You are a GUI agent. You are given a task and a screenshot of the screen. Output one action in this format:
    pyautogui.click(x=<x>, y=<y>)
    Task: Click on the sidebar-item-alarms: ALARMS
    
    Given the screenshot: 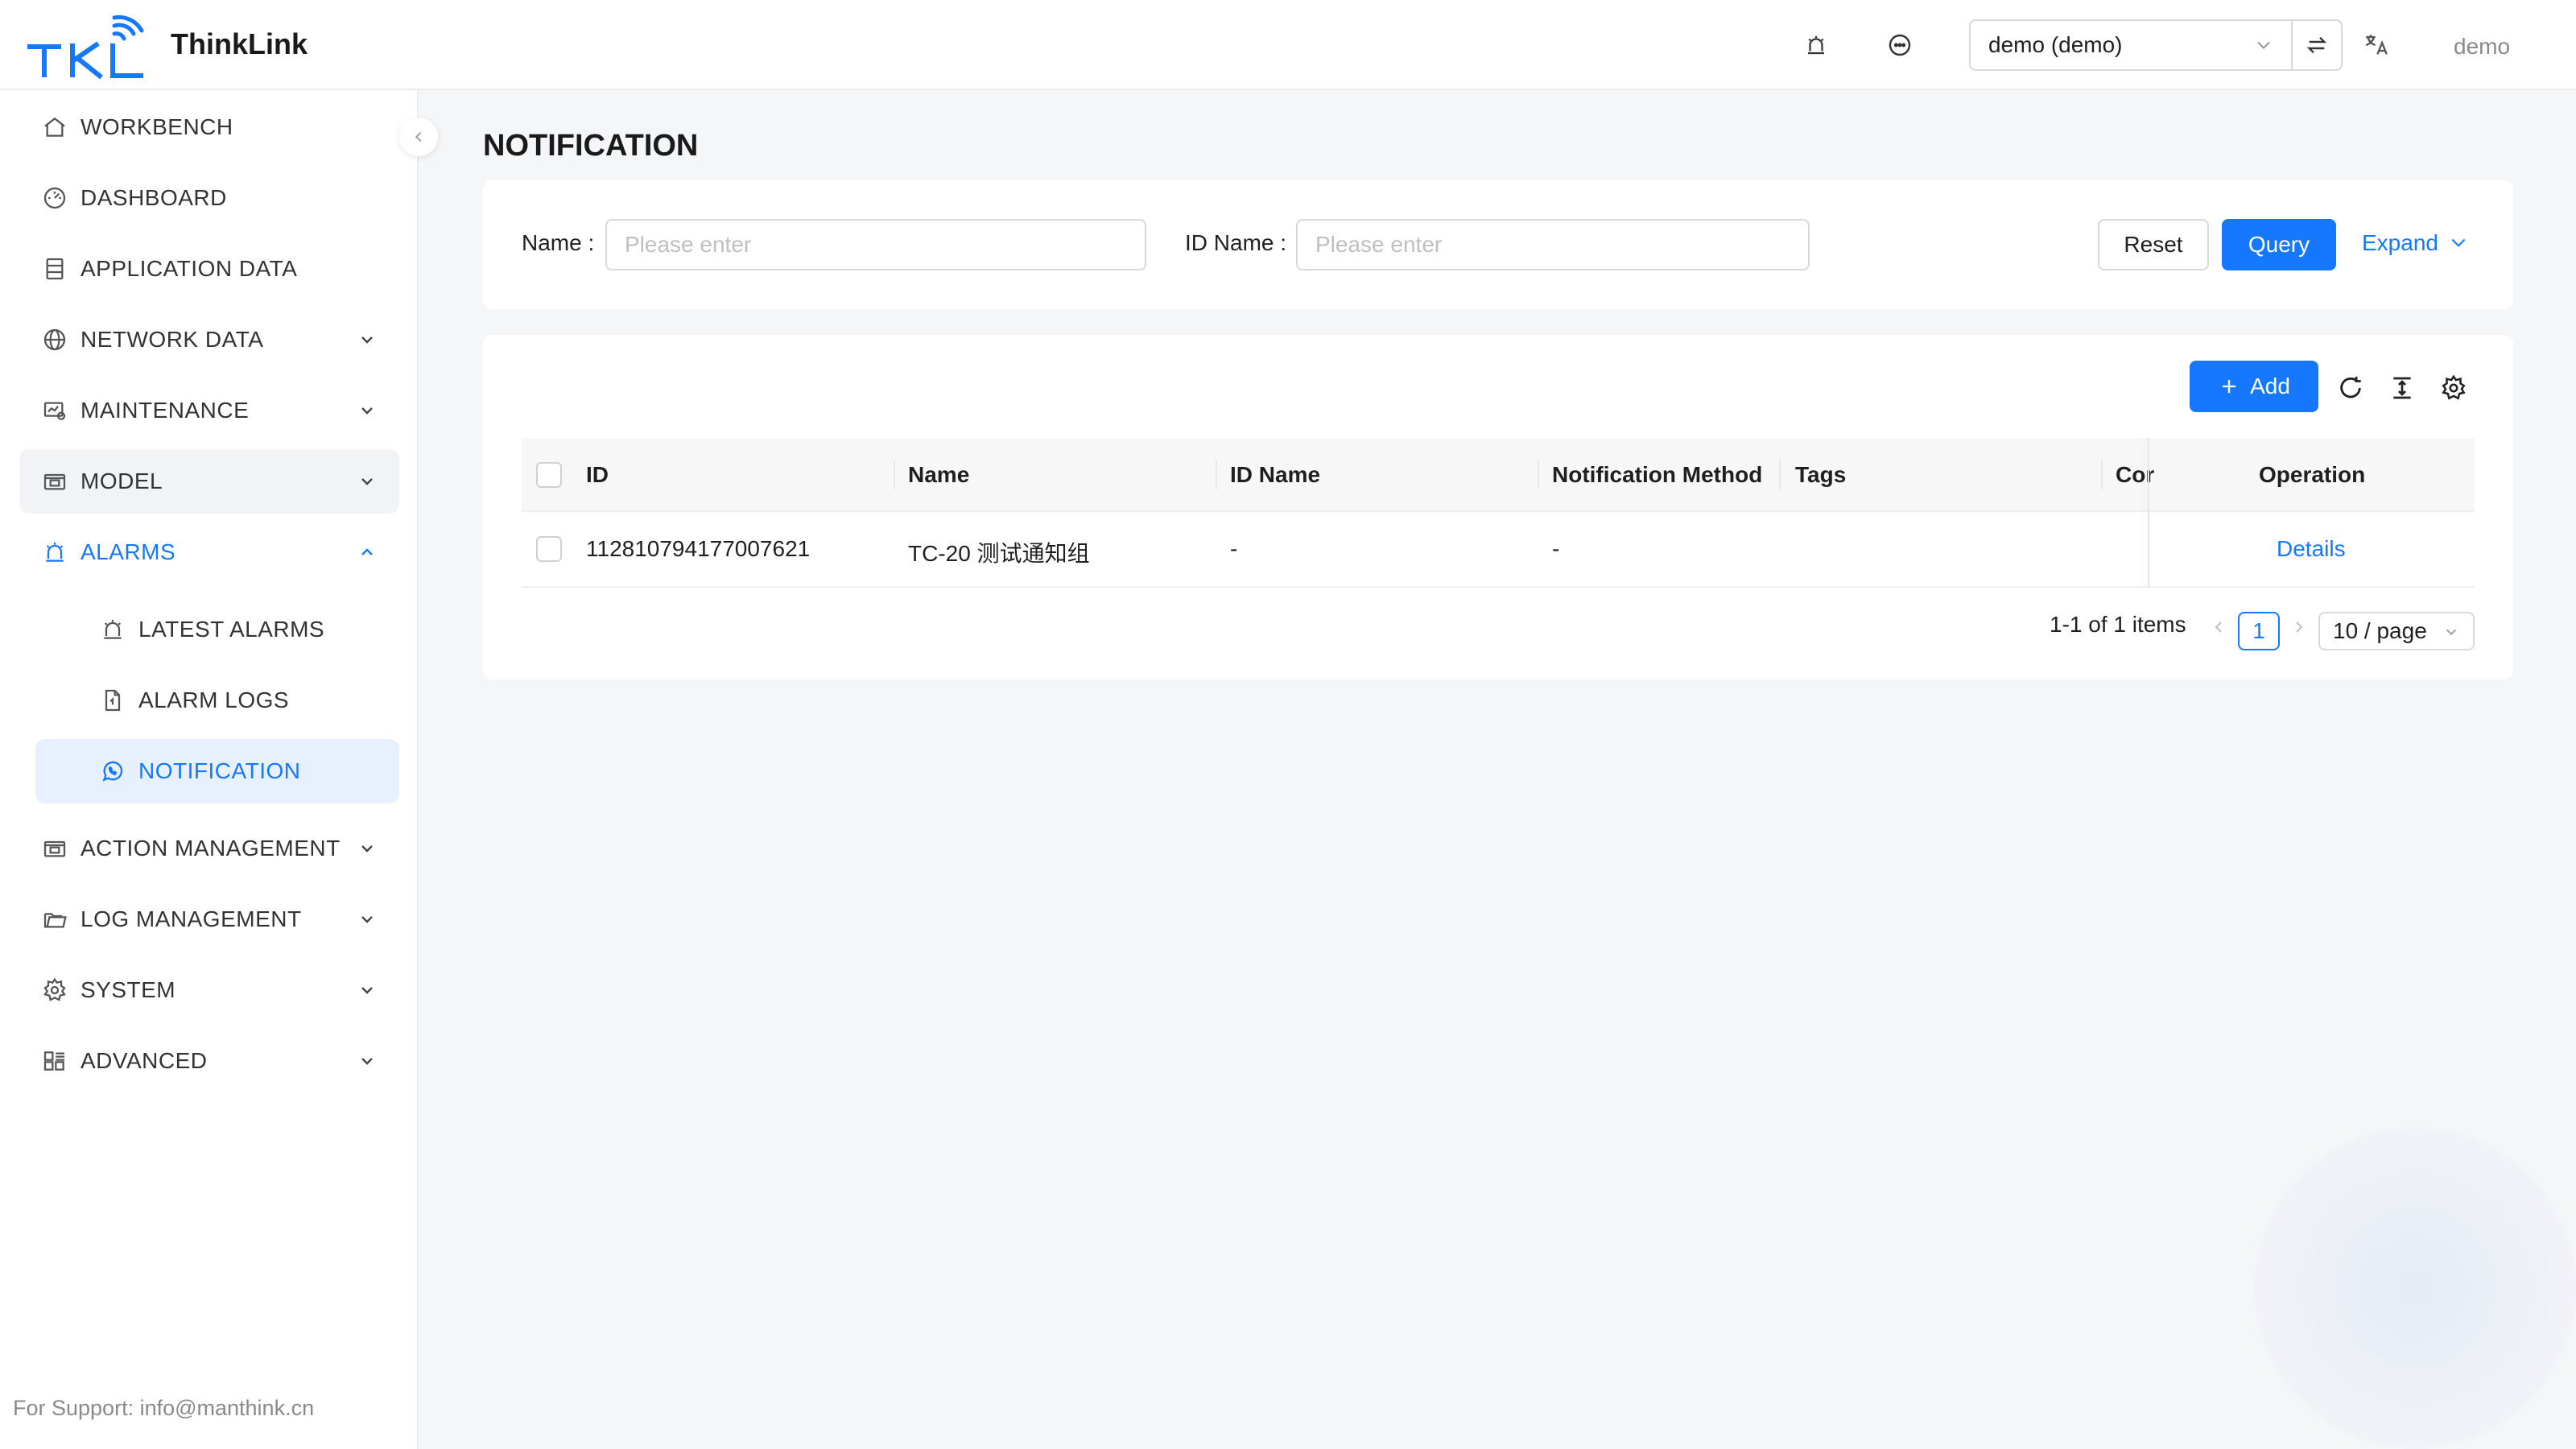 What is the action you would take?
    pyautogui.click(x=209, y=552)
    